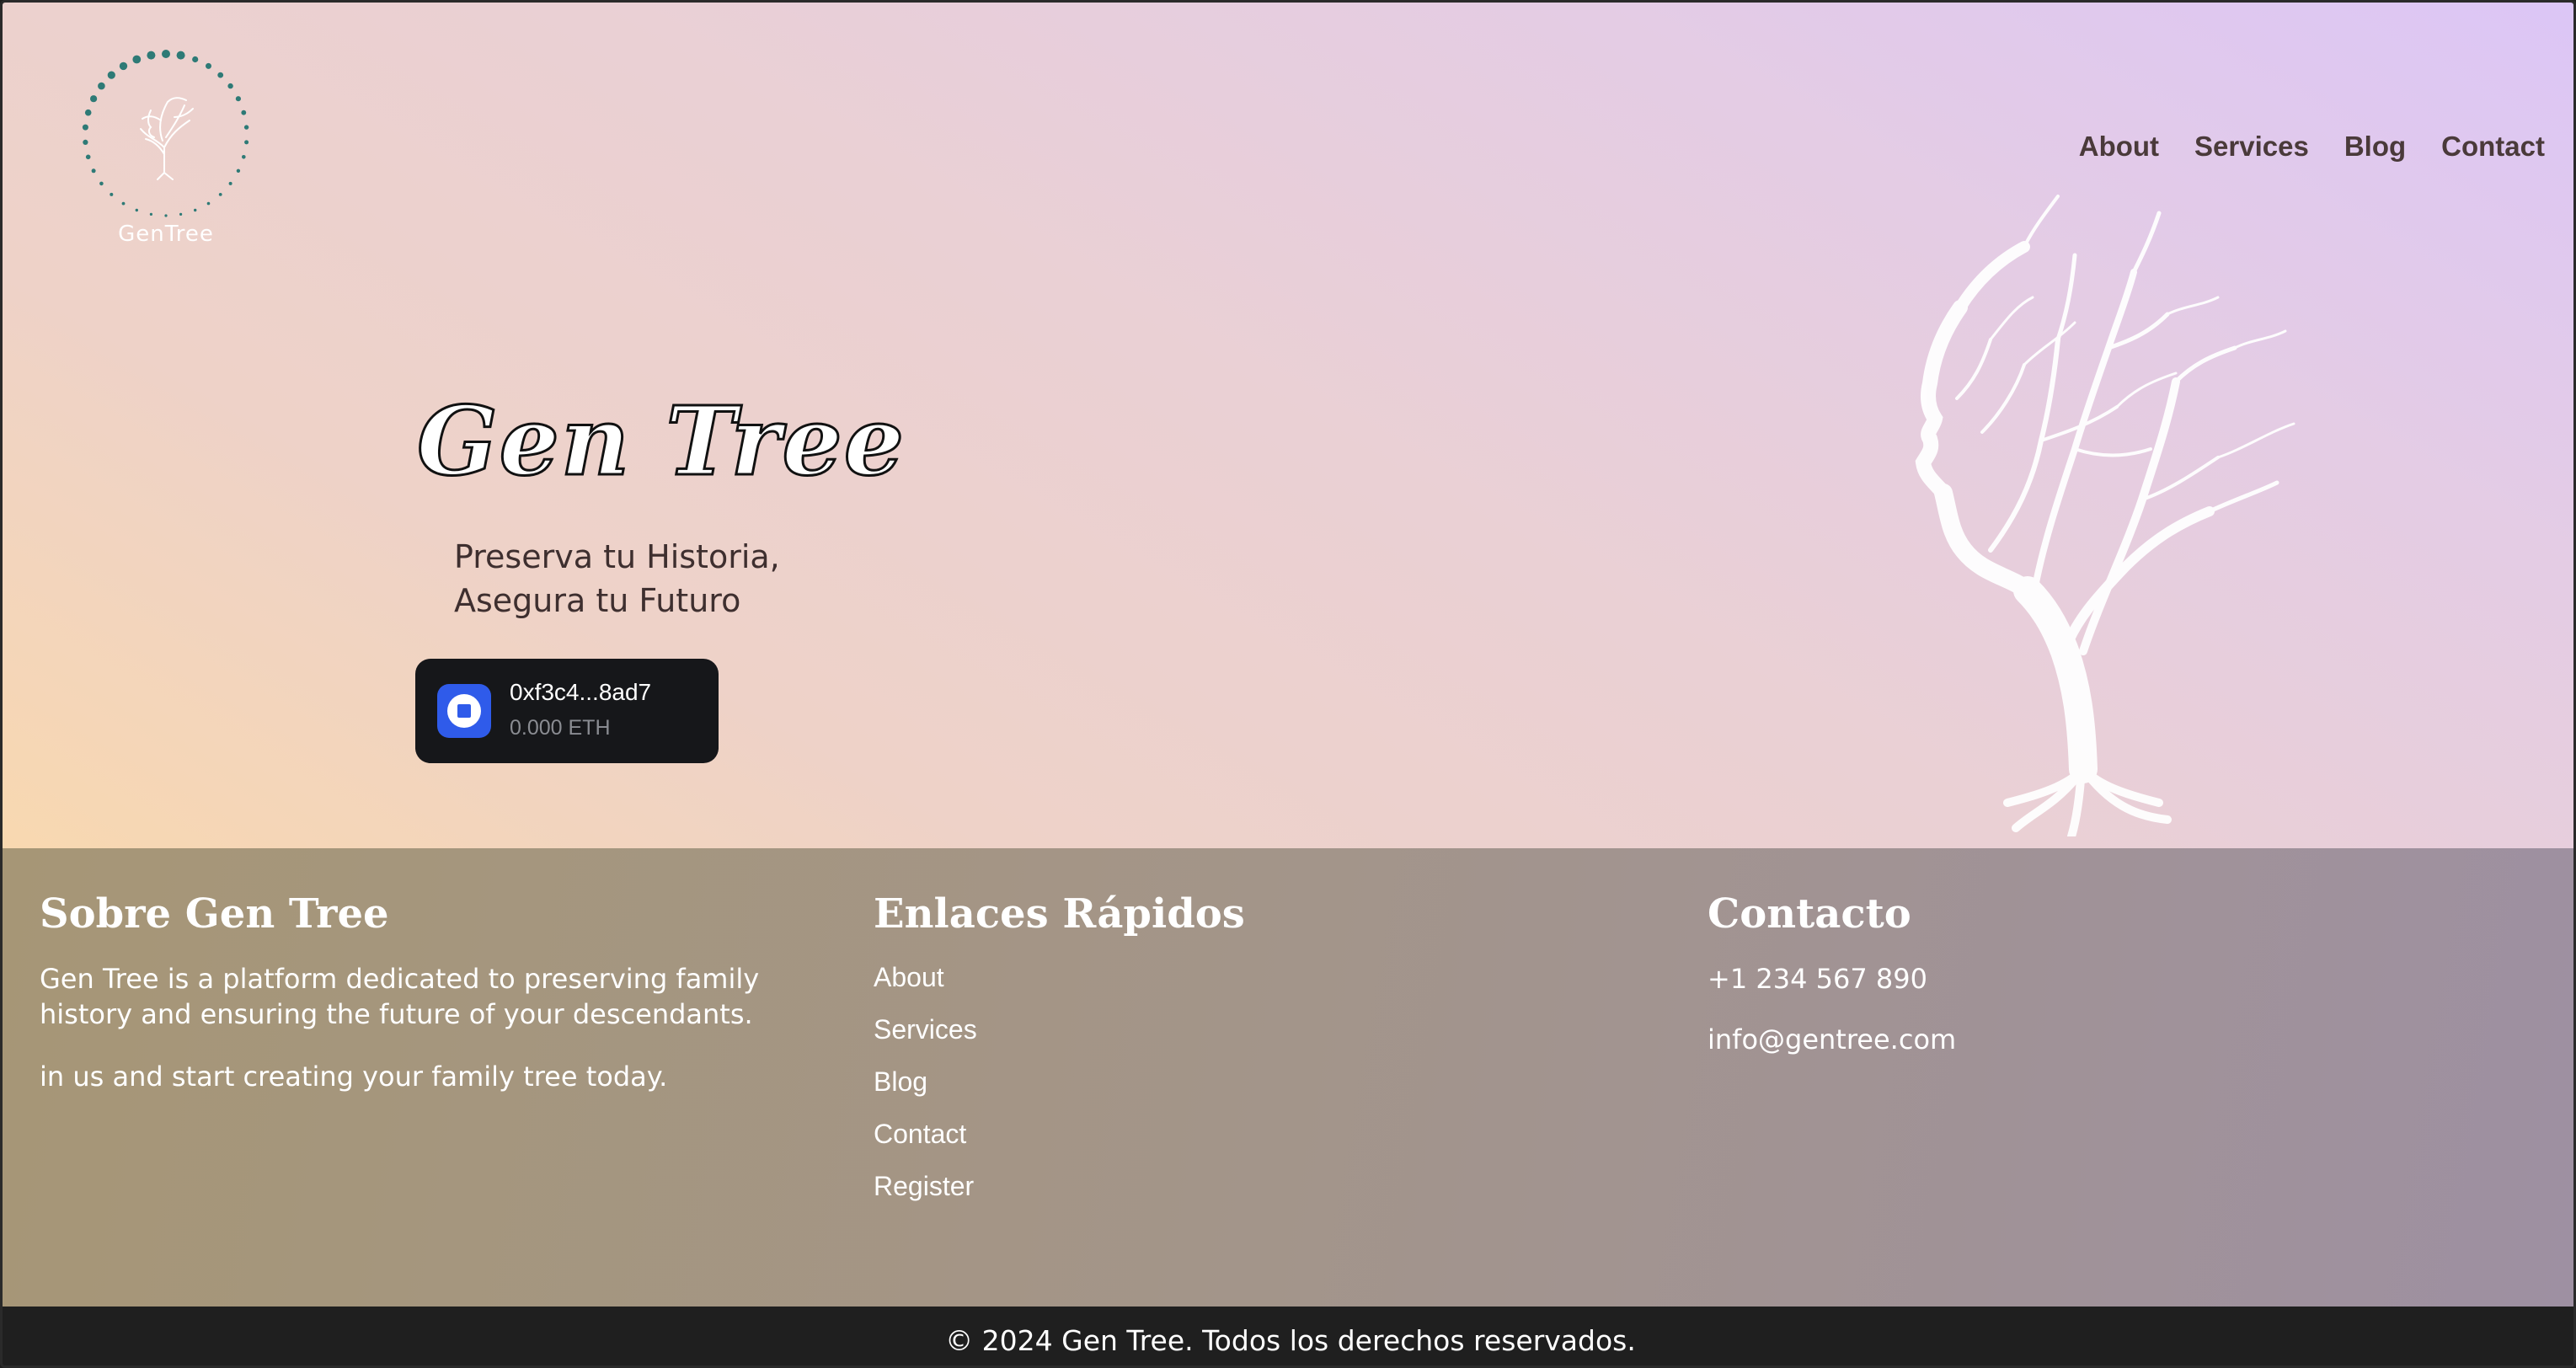 This screenshot has width=2576, height=1368. What do you see at coordinates (1059, 914) in the screenshot?
I see `footer-links-title: Enlaces Rápidos` at bounding box center [1059, 914].